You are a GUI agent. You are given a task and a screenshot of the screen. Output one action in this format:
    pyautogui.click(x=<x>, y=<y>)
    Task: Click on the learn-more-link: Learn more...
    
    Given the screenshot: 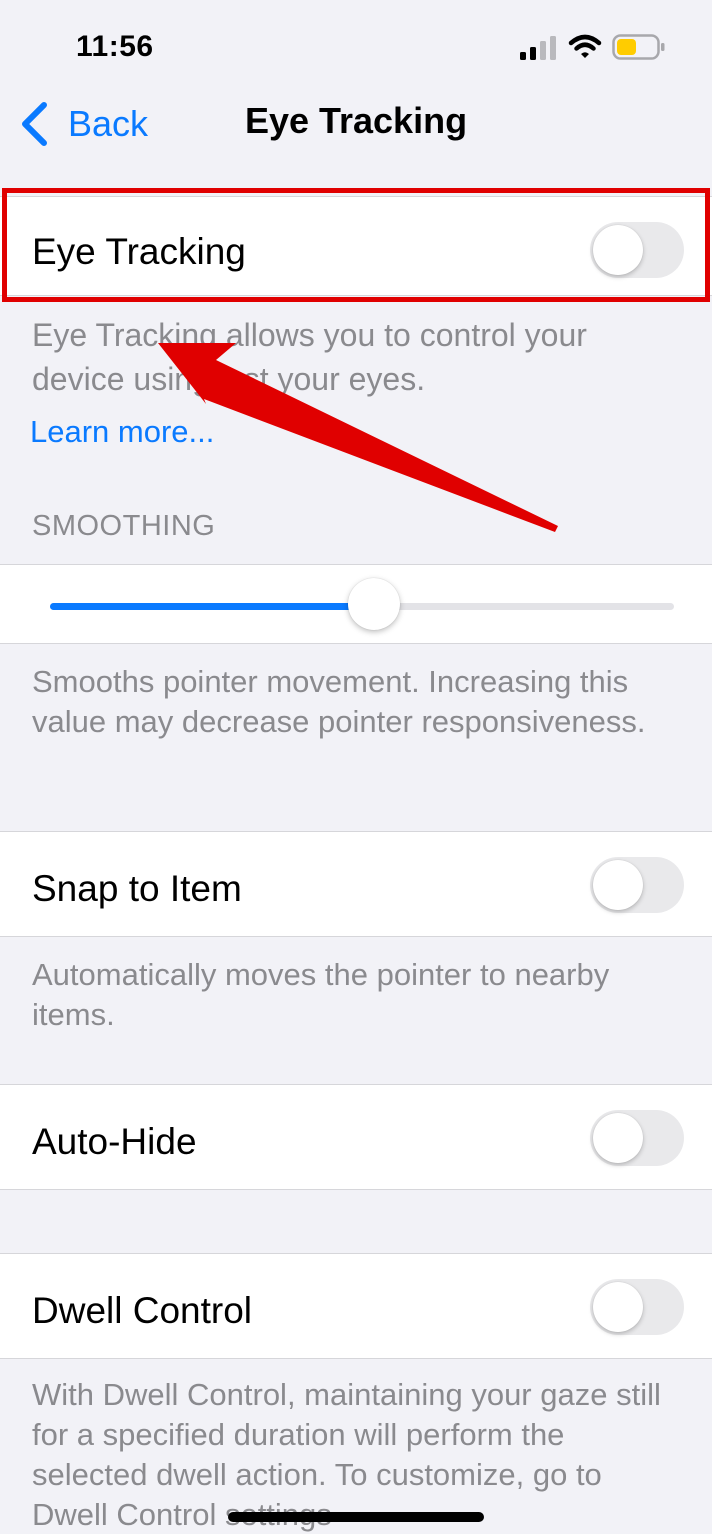 What is the action you would take?
    pyautogui.click(x=122, y=432)
    